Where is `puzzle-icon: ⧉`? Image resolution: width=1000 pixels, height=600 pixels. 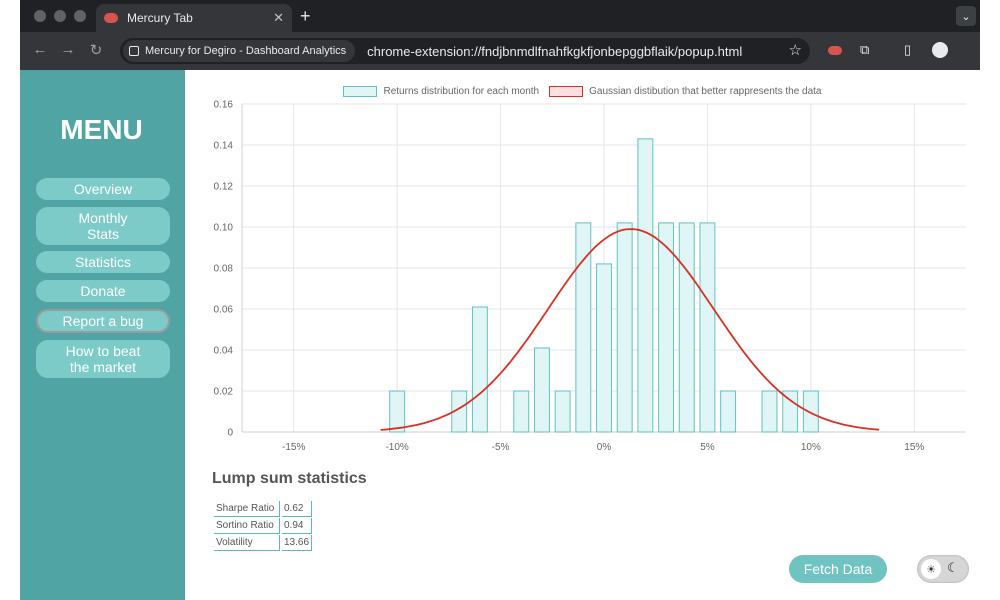 puzzle-icon: ⧉ is located at coordinates (864, 50).